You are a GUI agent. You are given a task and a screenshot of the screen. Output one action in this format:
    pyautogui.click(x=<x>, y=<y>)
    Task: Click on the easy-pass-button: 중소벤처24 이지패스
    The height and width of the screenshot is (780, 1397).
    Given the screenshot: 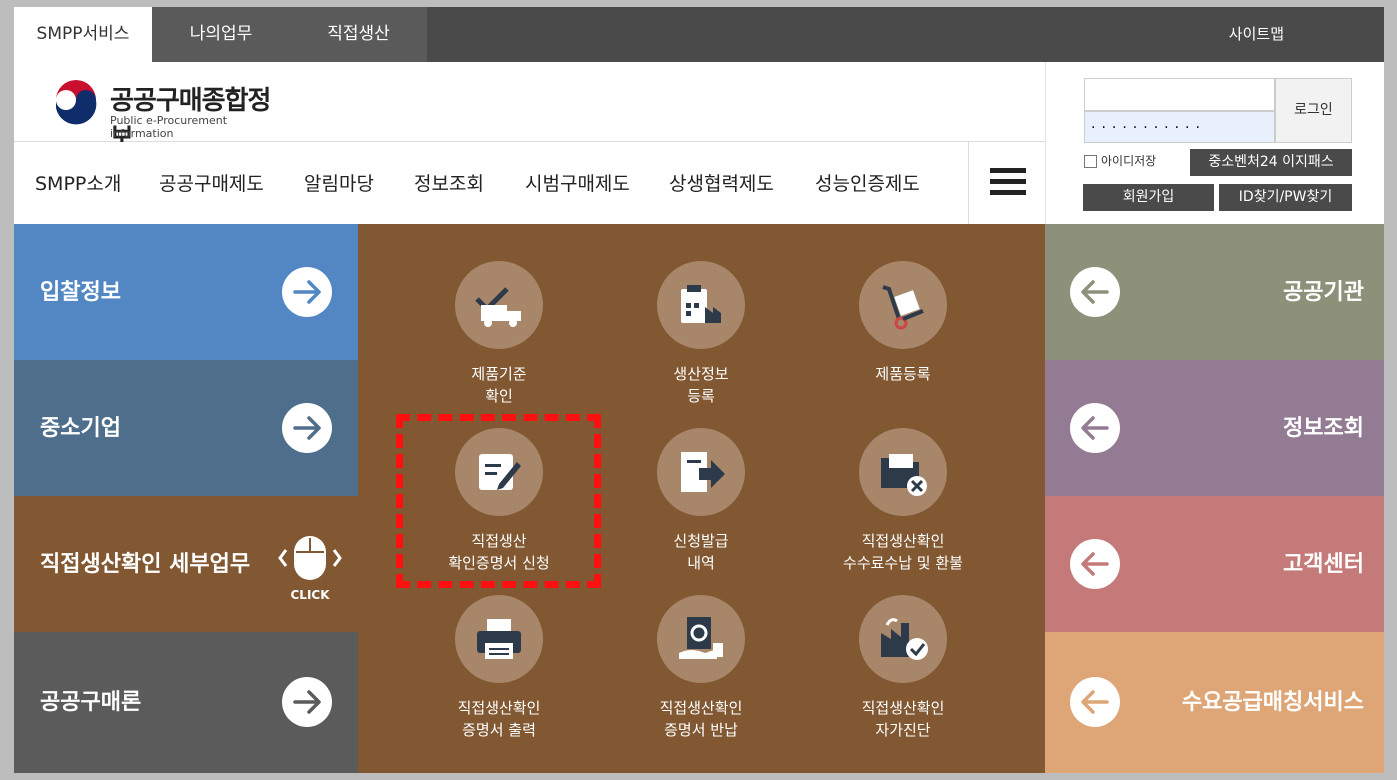 What is the action you would take?
    pyautogui.click(x=1271, y=162)
    